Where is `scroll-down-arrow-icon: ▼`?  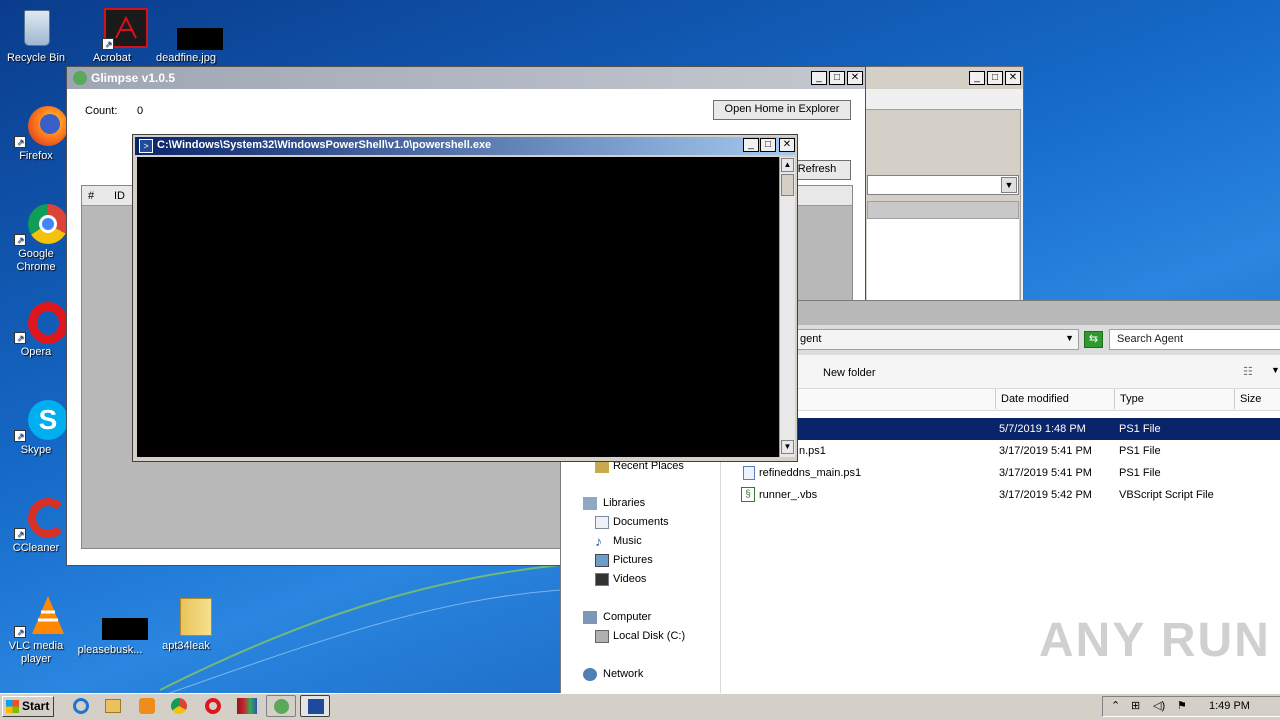
scroll-down-arrow-icon: ▼ is located at coordinates (787, 447).